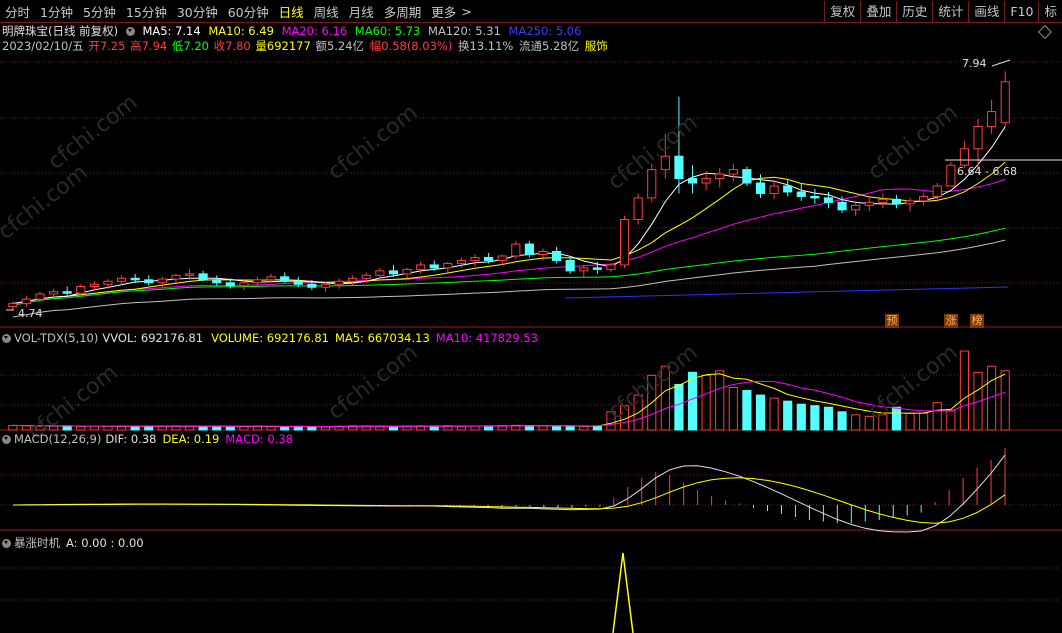 This screenshot has width=1062, height=633. I want to click on ma120-line, so click(509, 278).